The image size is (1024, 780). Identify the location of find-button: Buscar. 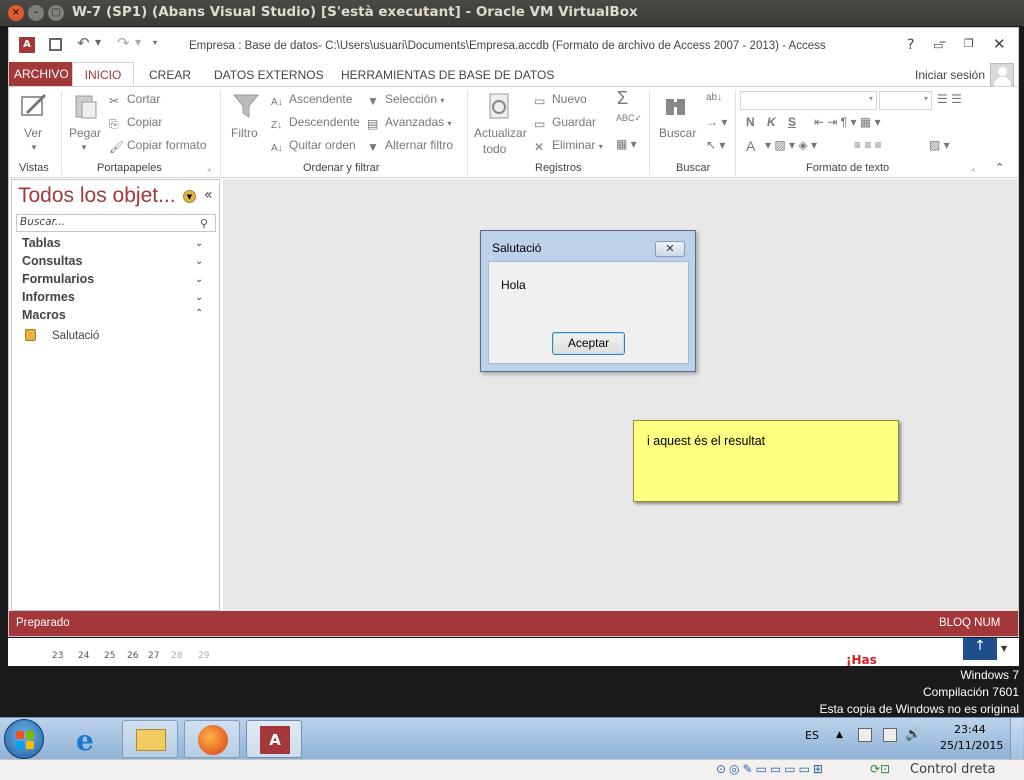
(677, 133).